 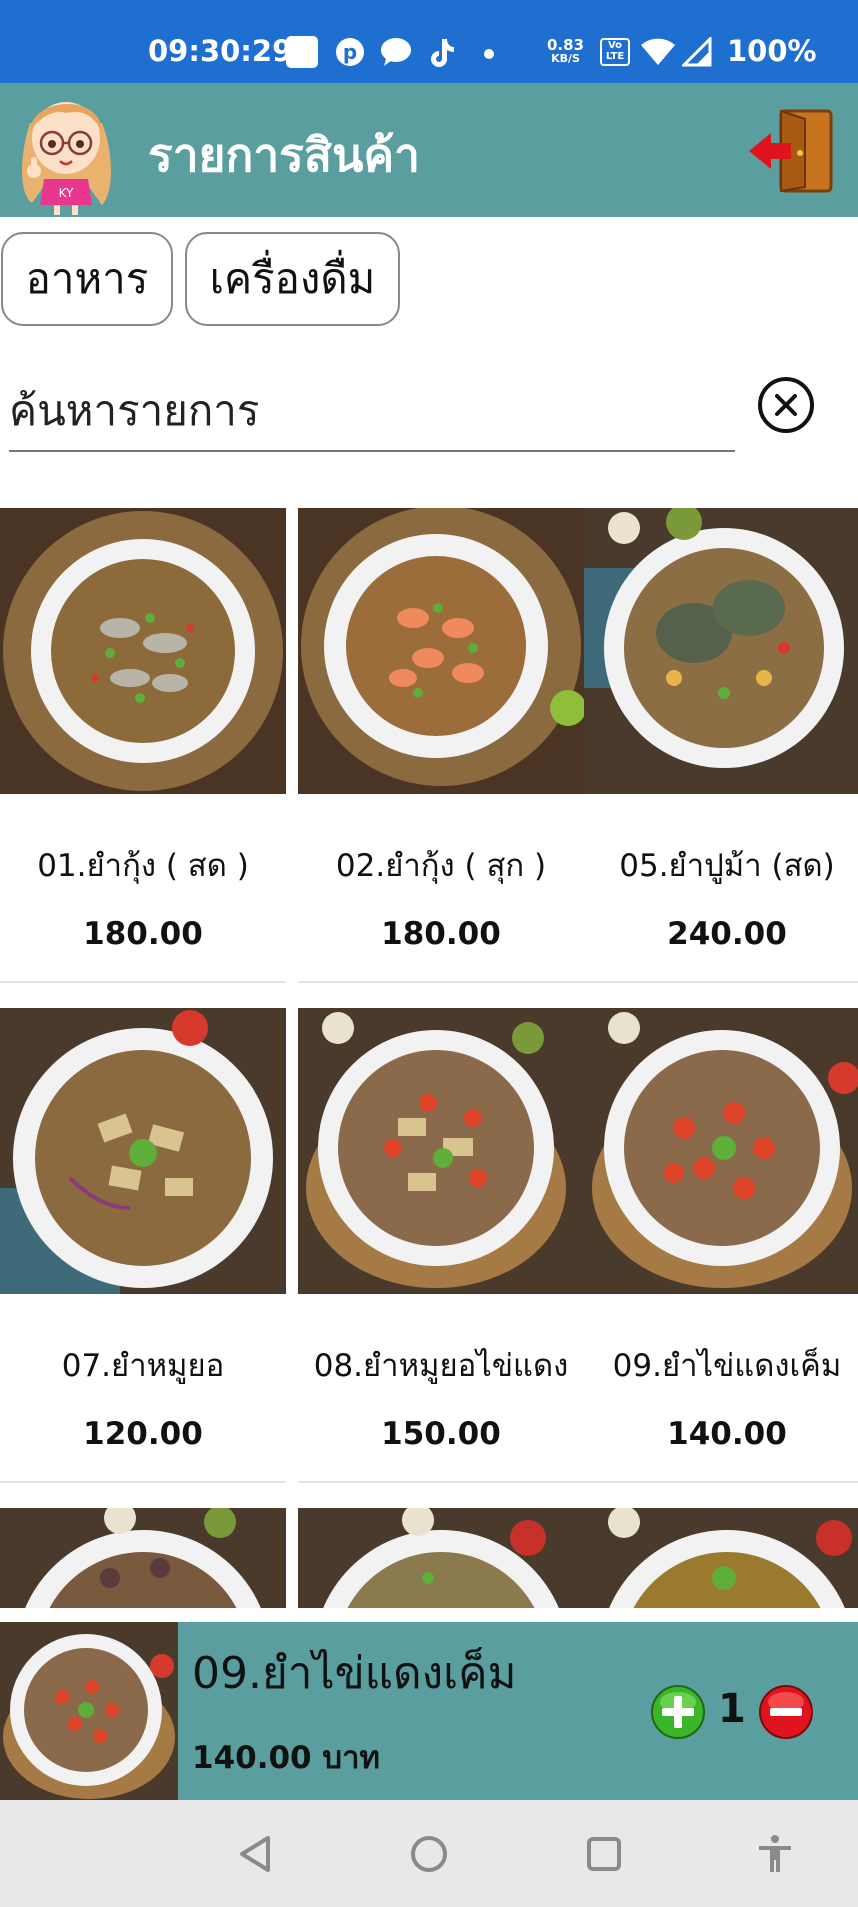 I want to click on network-speed: 0.83 KB/S, so click(x=566, y=51).